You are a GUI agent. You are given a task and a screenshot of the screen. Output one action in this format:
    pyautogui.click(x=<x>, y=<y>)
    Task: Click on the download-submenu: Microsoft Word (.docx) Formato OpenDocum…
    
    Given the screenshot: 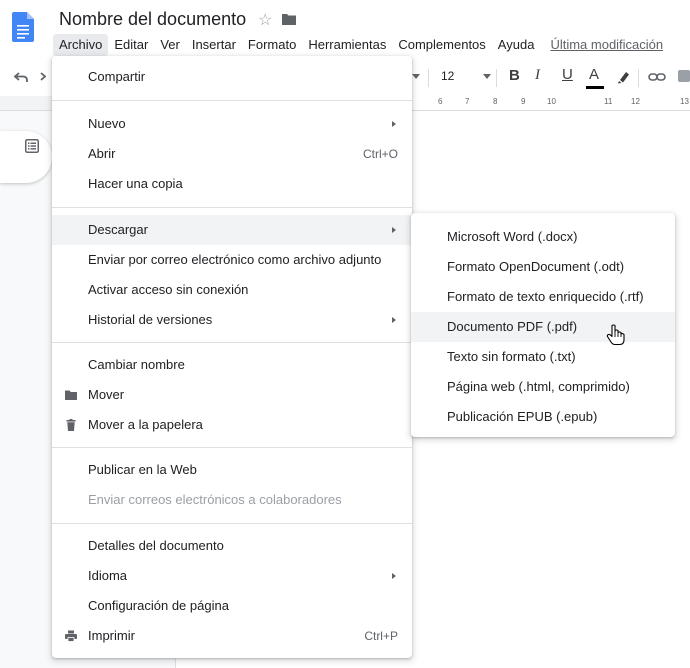 What is the action you would take?
    pyautogui.click(x=543, y=325)
    